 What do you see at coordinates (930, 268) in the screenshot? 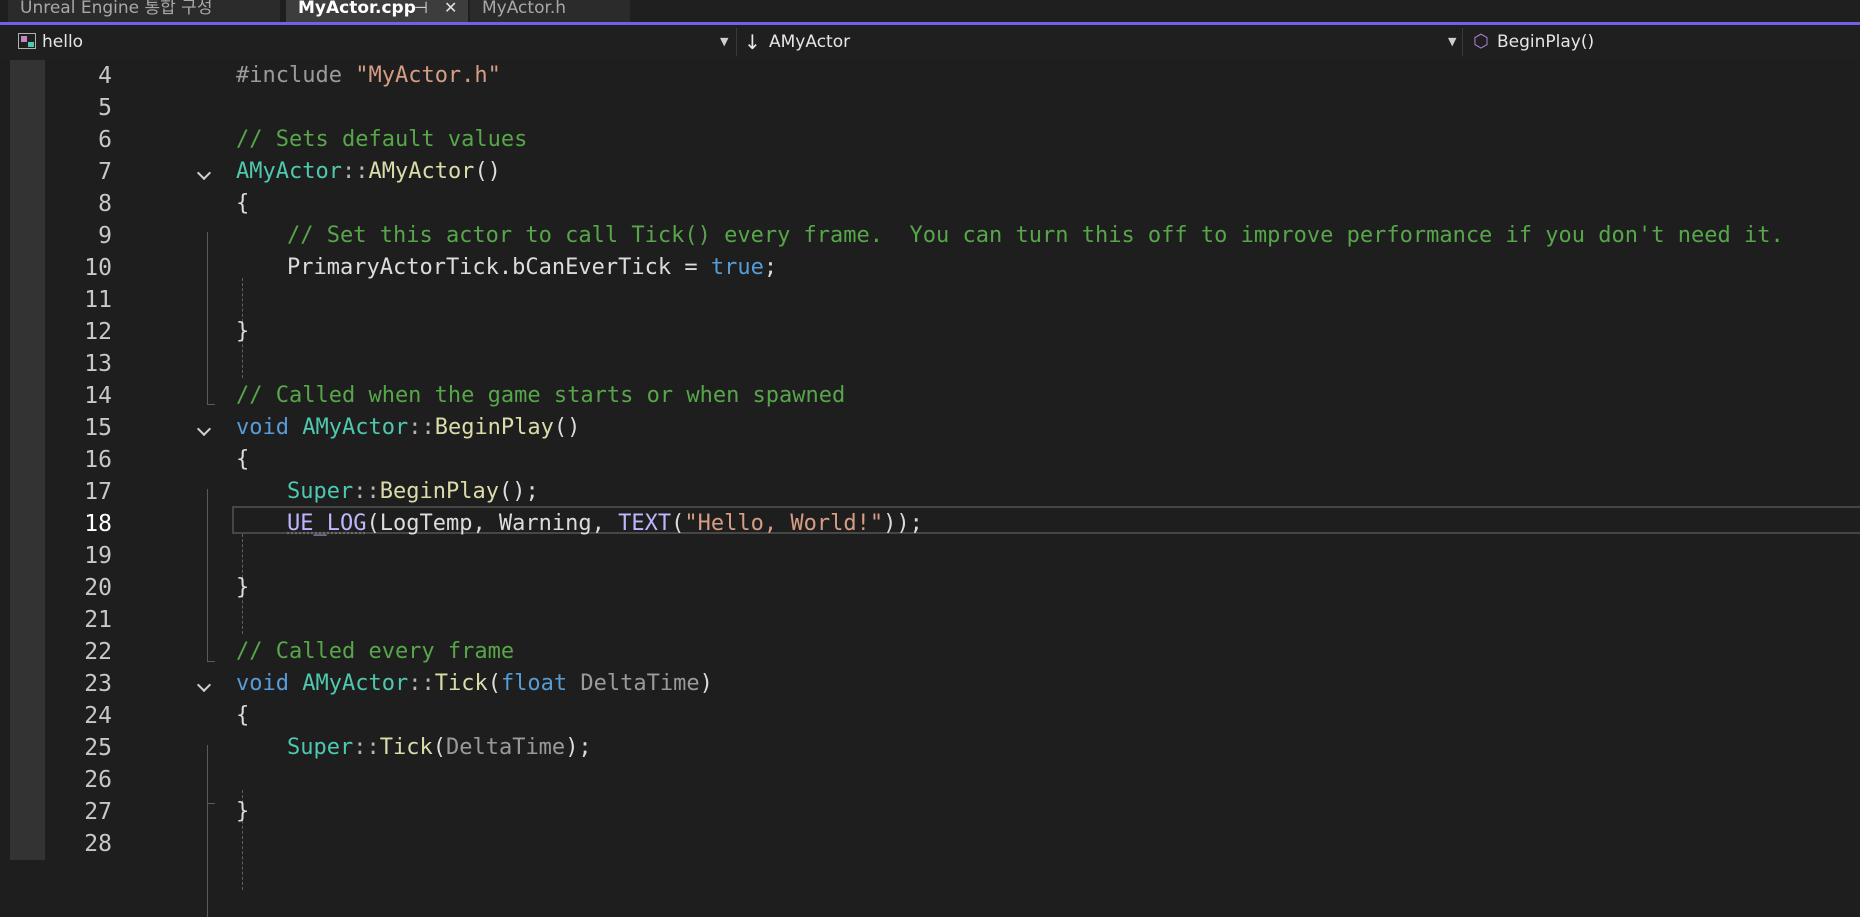
I see `code-line: 10 PrimaryActorTick.bCanEverTick = true;` at bounding box center [930, 268].